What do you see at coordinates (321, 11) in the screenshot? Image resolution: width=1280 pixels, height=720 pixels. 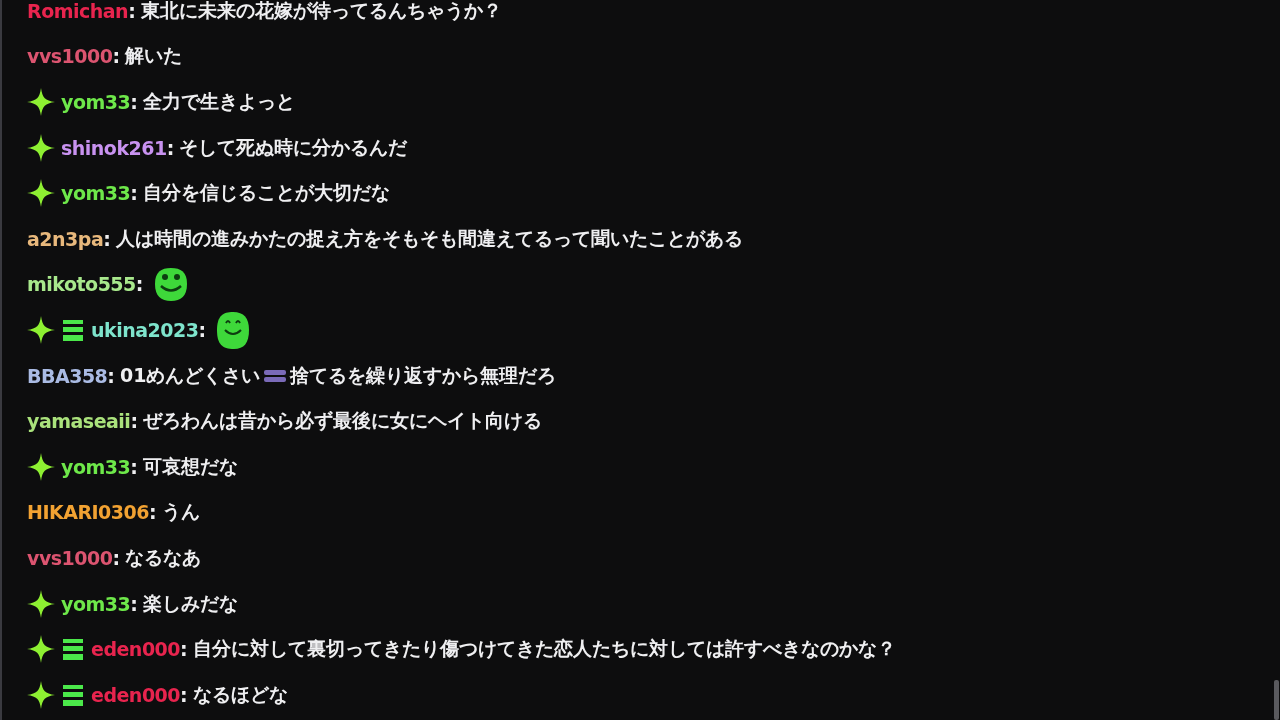 I see `message-text: 東北に未来の花嫁が待ってるんちゃうか？` at bounding box center [321, 11].